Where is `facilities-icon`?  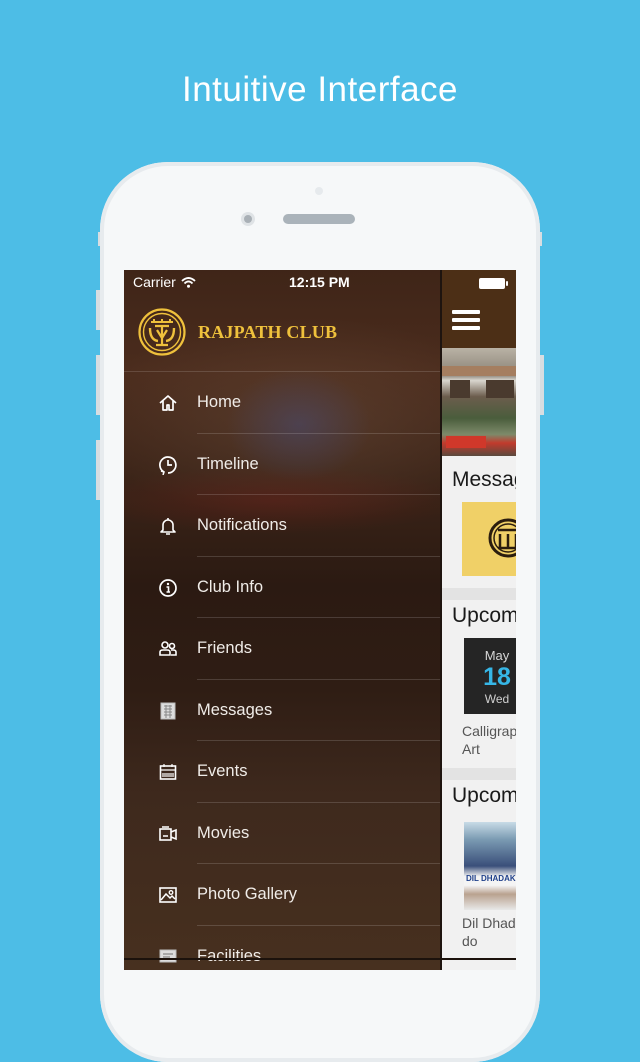
facilities-icon is located at coordinates (168, 955).